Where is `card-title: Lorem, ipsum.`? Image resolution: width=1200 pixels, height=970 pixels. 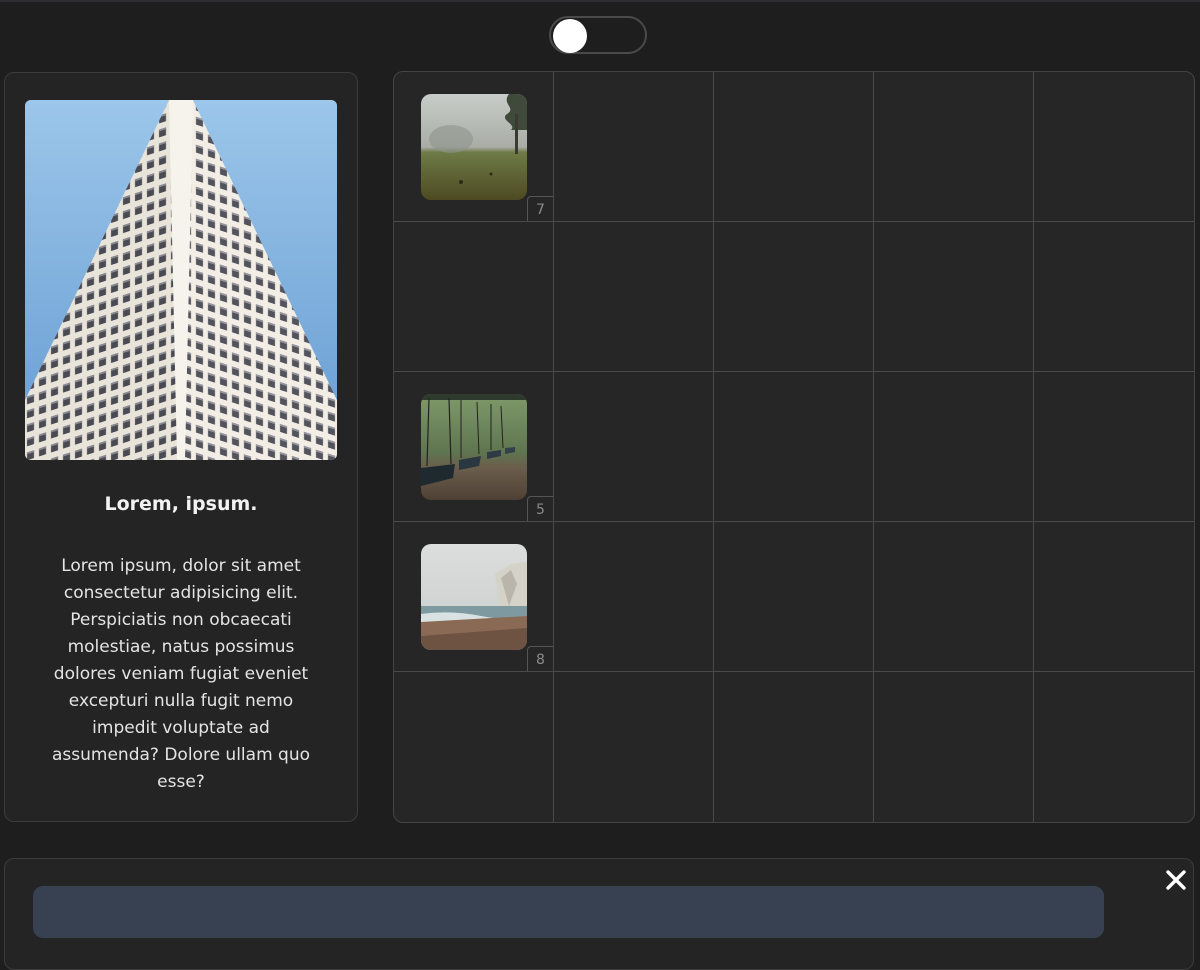
card-title: Lorem, ipsum. is located at coordinates (181, 504).